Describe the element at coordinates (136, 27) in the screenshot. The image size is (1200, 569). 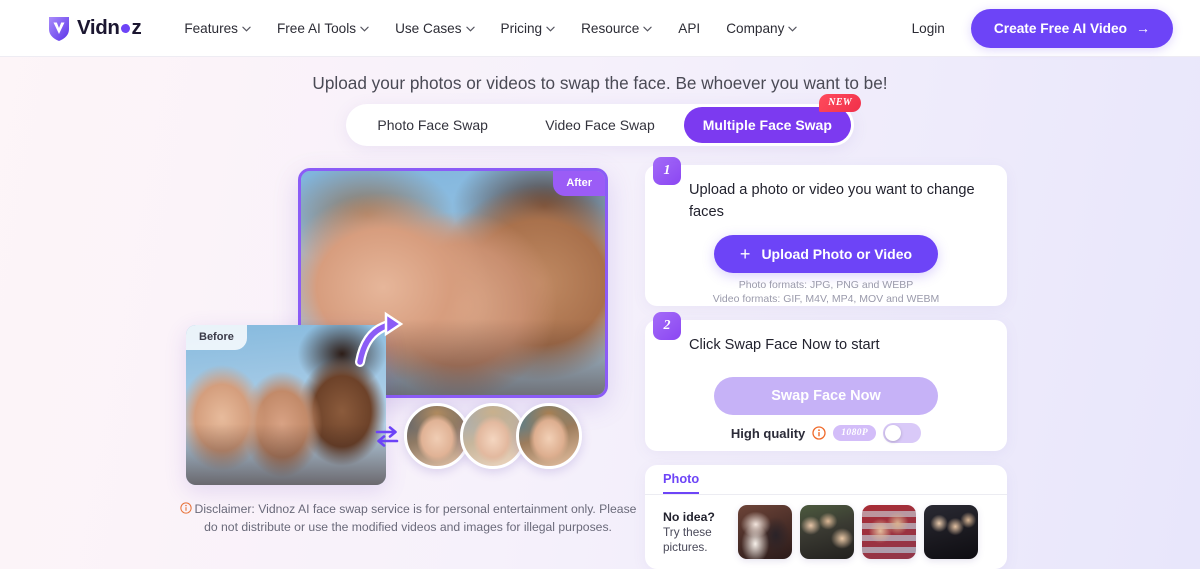
I see `logo-text-b: z` at that location.